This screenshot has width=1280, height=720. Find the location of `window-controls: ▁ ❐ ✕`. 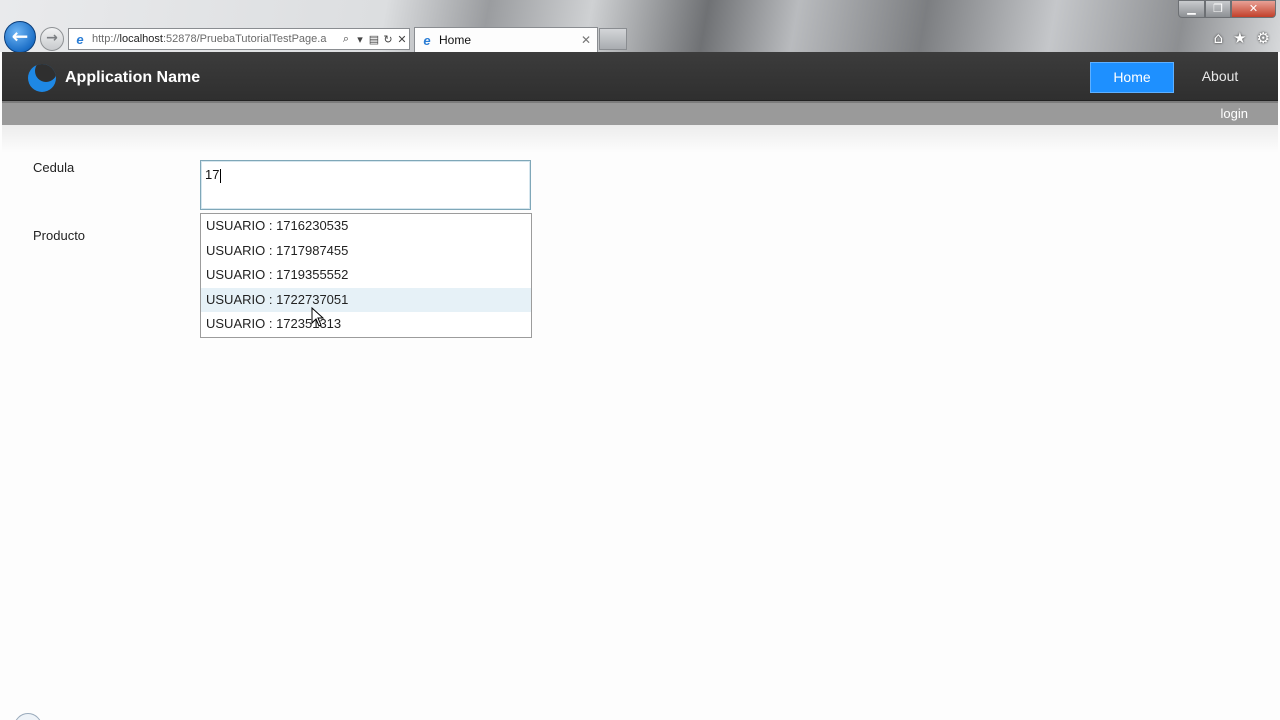

window-controls: ▁ ❐ ✕ is located at coordinates (1227, 9).